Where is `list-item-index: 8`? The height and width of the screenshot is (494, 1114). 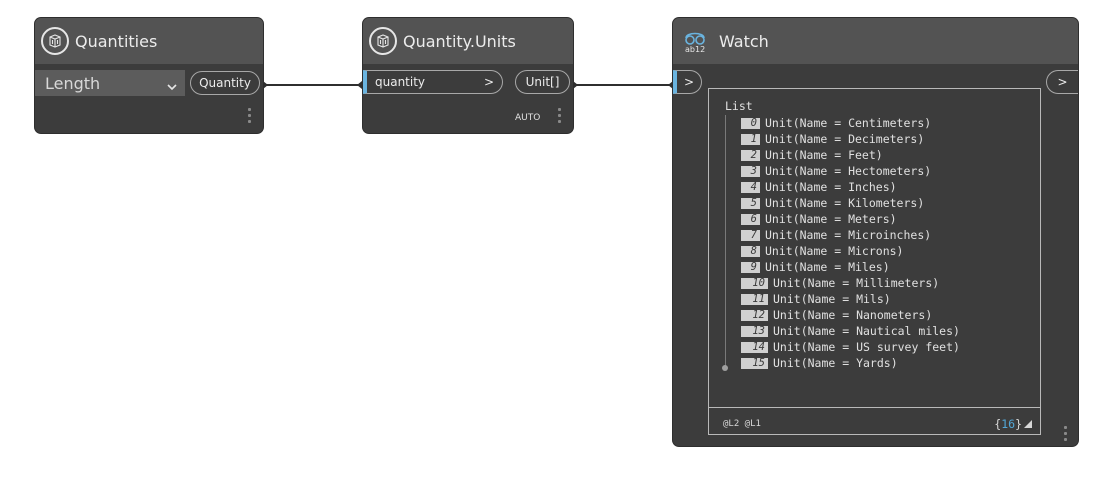 list-item-index: 8 is located at coordinates (750, 251).